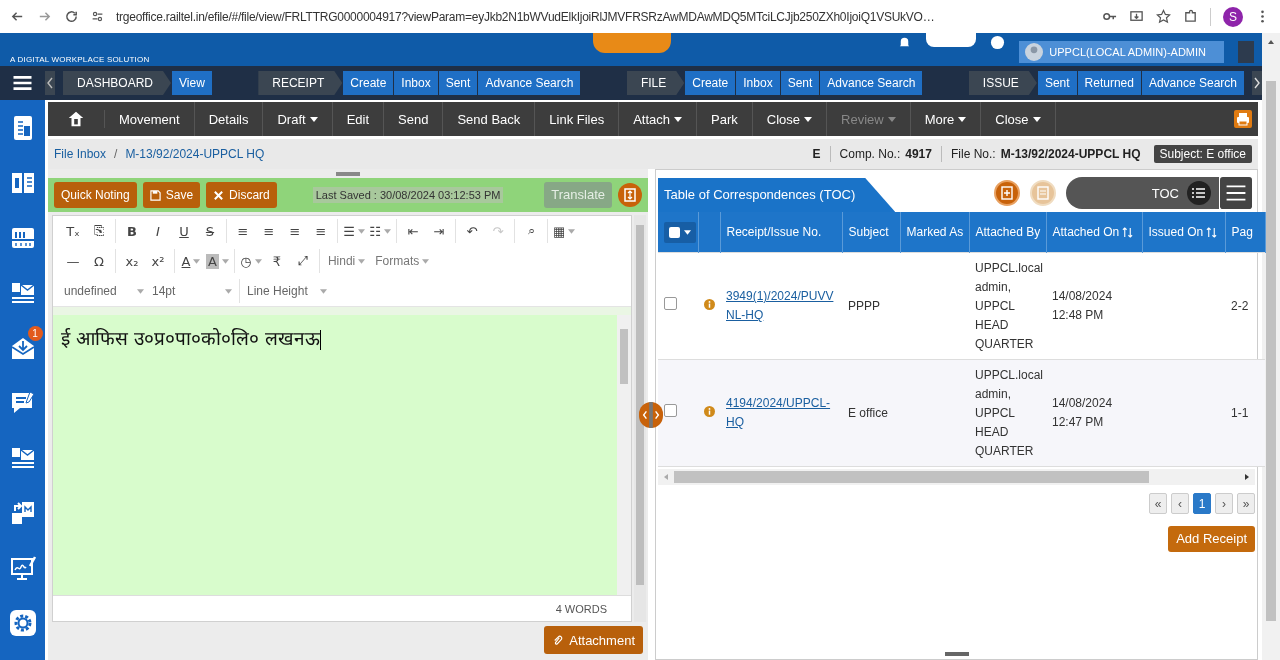 This screenshot has width=1280, height=660. Describe the element at coordinates (1136, 16) in the screenshot. I see `install-icon` at that location.